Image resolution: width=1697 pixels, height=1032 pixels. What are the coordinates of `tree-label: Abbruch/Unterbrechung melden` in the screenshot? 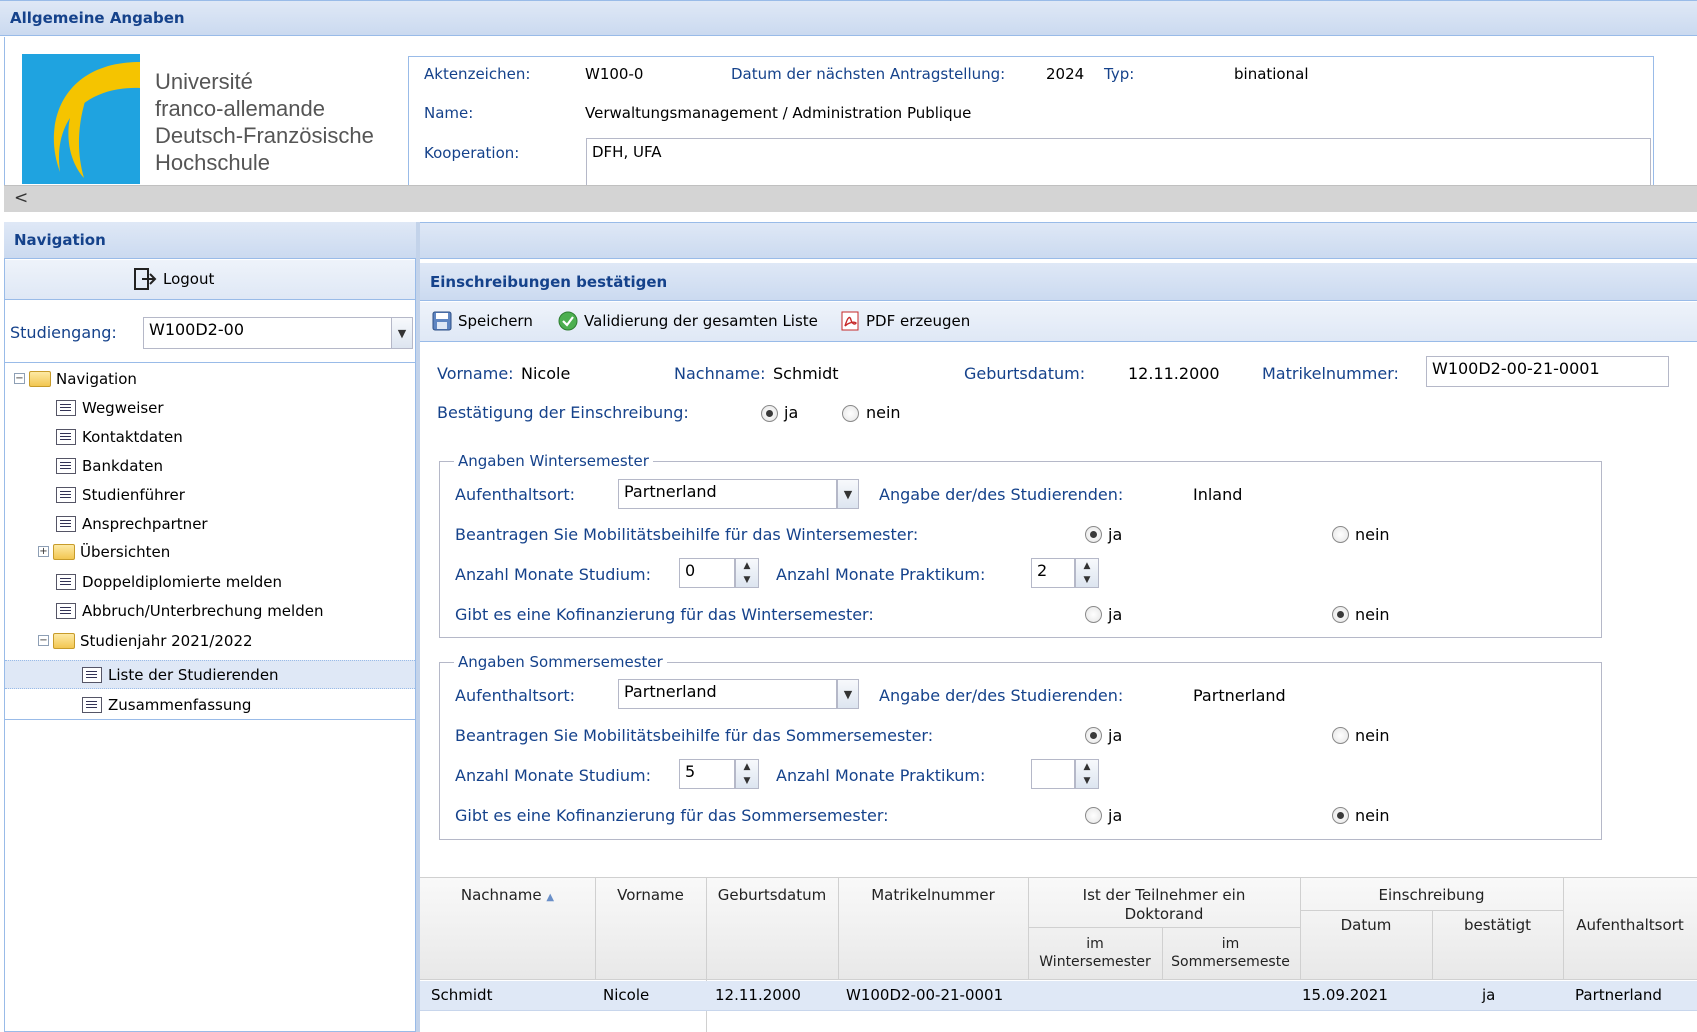 It's located at (203, 610).